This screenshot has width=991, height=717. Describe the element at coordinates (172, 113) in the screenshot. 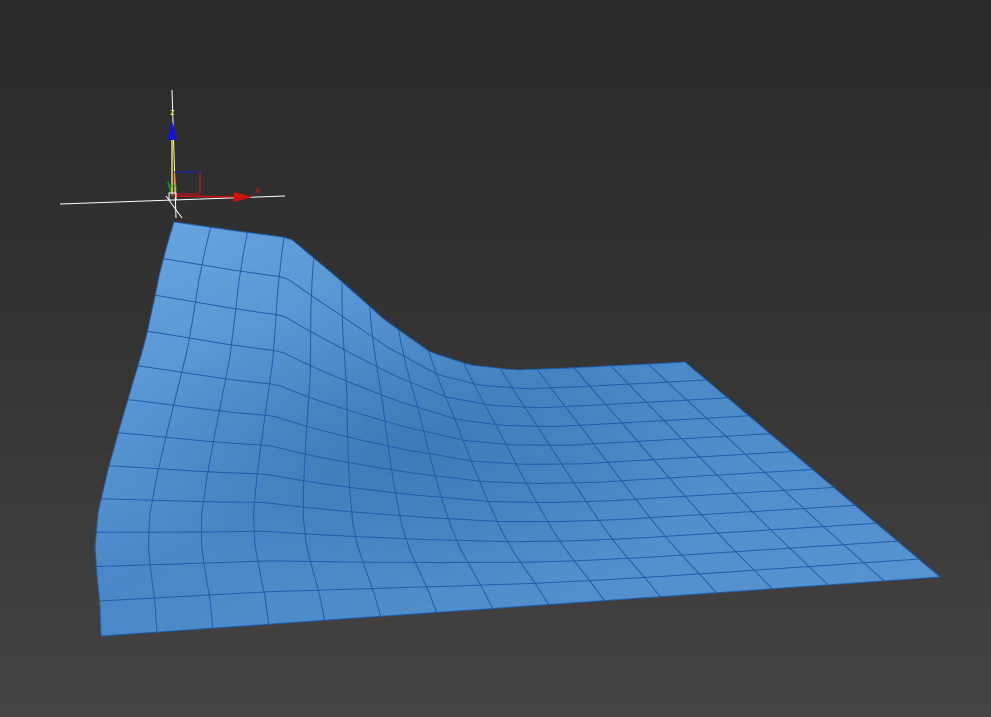

I see `z-axis-label: z` at that location.